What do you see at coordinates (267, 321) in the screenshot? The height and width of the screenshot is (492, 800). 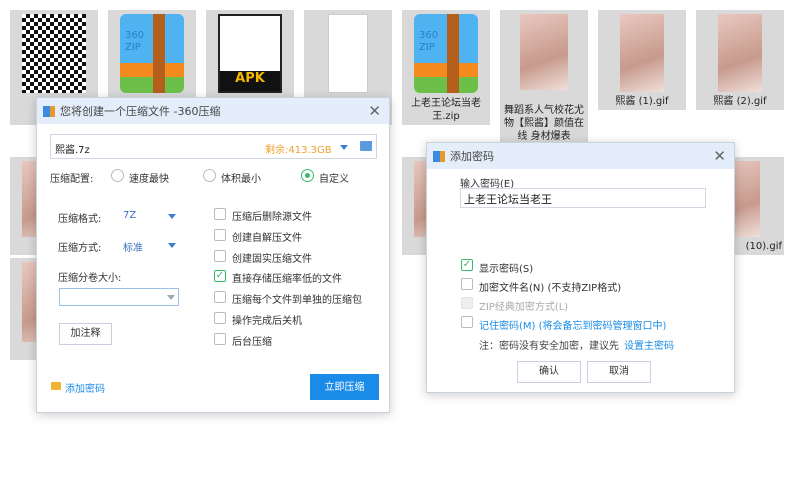 I see `option-label: 操作完成后关机` at bounding box center [267, 321].